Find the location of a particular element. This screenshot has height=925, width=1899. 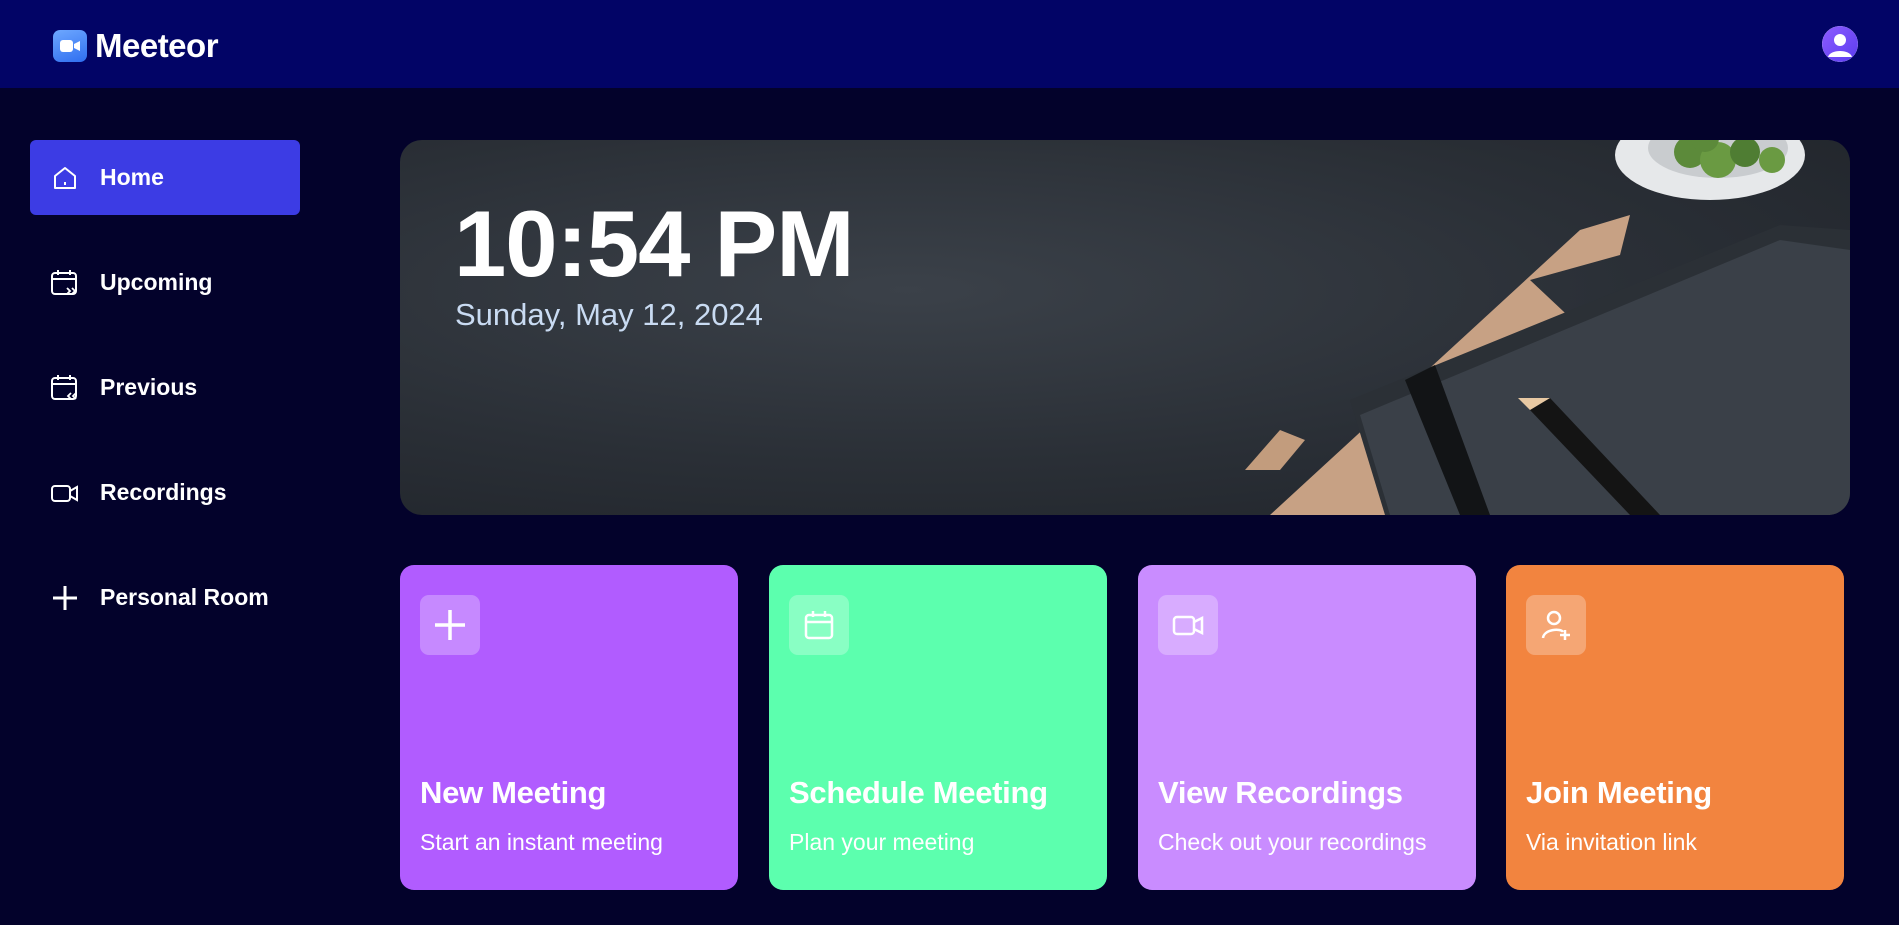

card-title: Join Meeting is located at coordinates (1619, 792).